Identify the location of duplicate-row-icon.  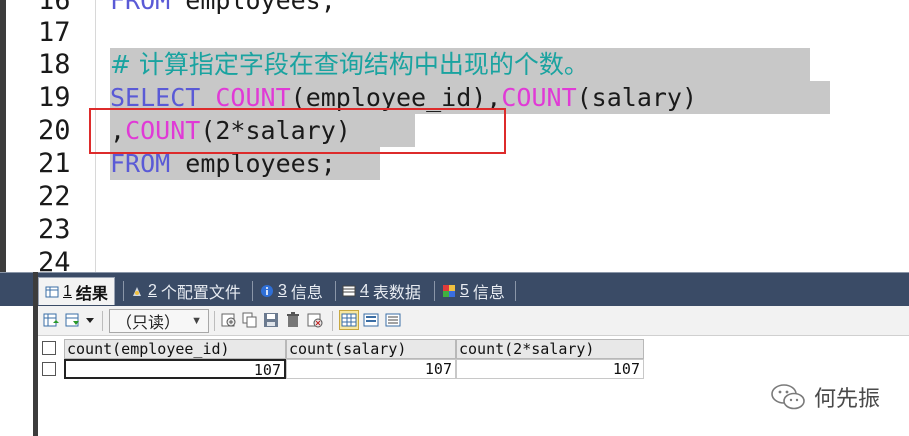
(250, 320).